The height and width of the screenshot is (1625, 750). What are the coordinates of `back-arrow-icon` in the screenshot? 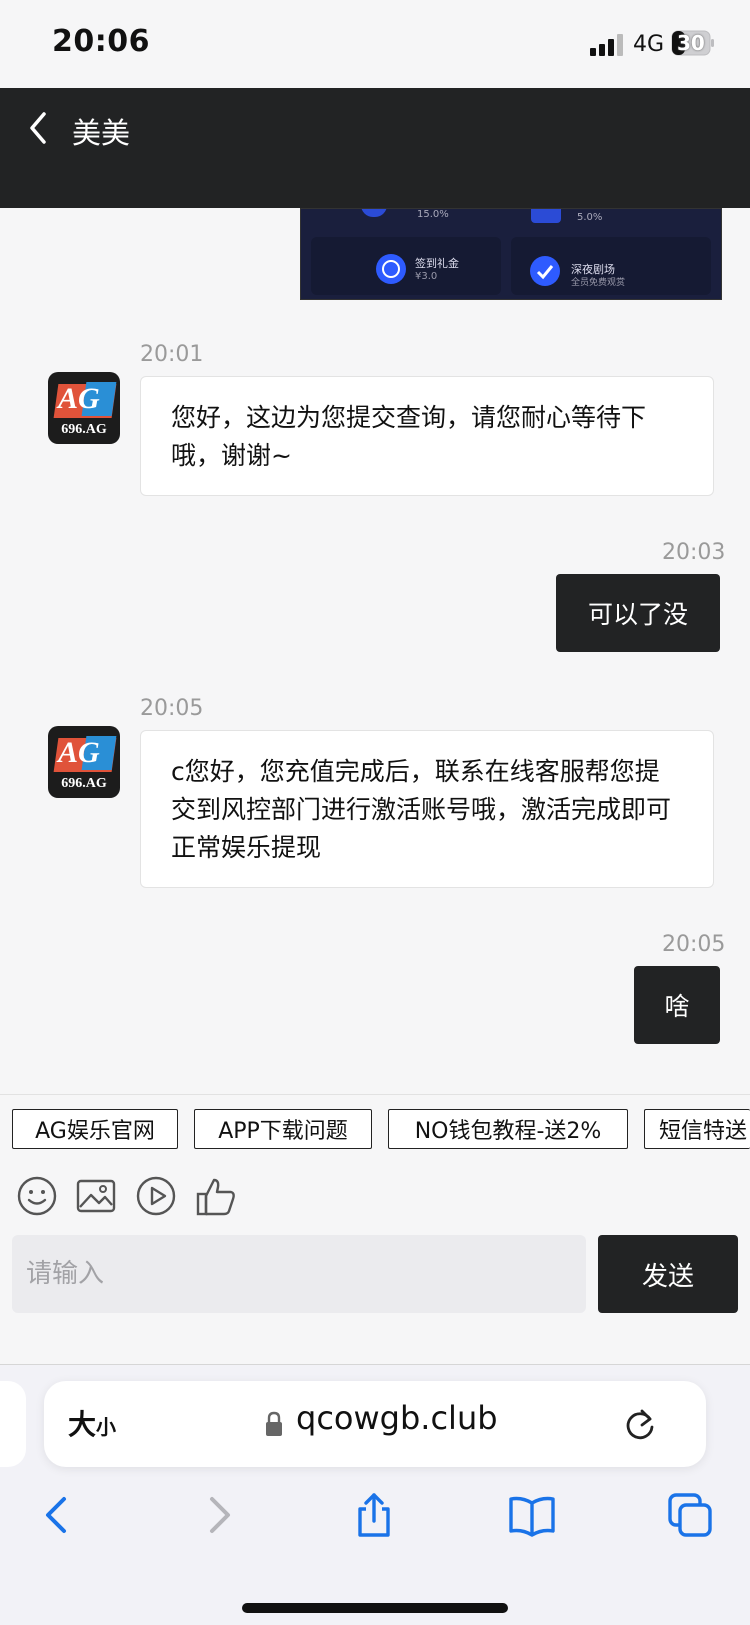 It's located at (58, 1515).